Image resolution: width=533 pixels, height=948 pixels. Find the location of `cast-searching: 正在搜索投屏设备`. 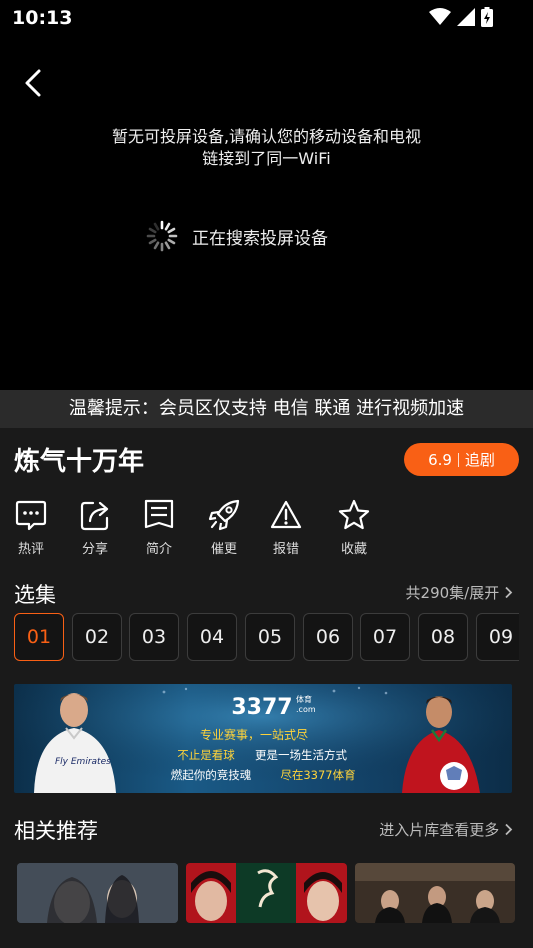

cast-searching: 正在搜索投屏设备 is located at coordinates (237, 236).